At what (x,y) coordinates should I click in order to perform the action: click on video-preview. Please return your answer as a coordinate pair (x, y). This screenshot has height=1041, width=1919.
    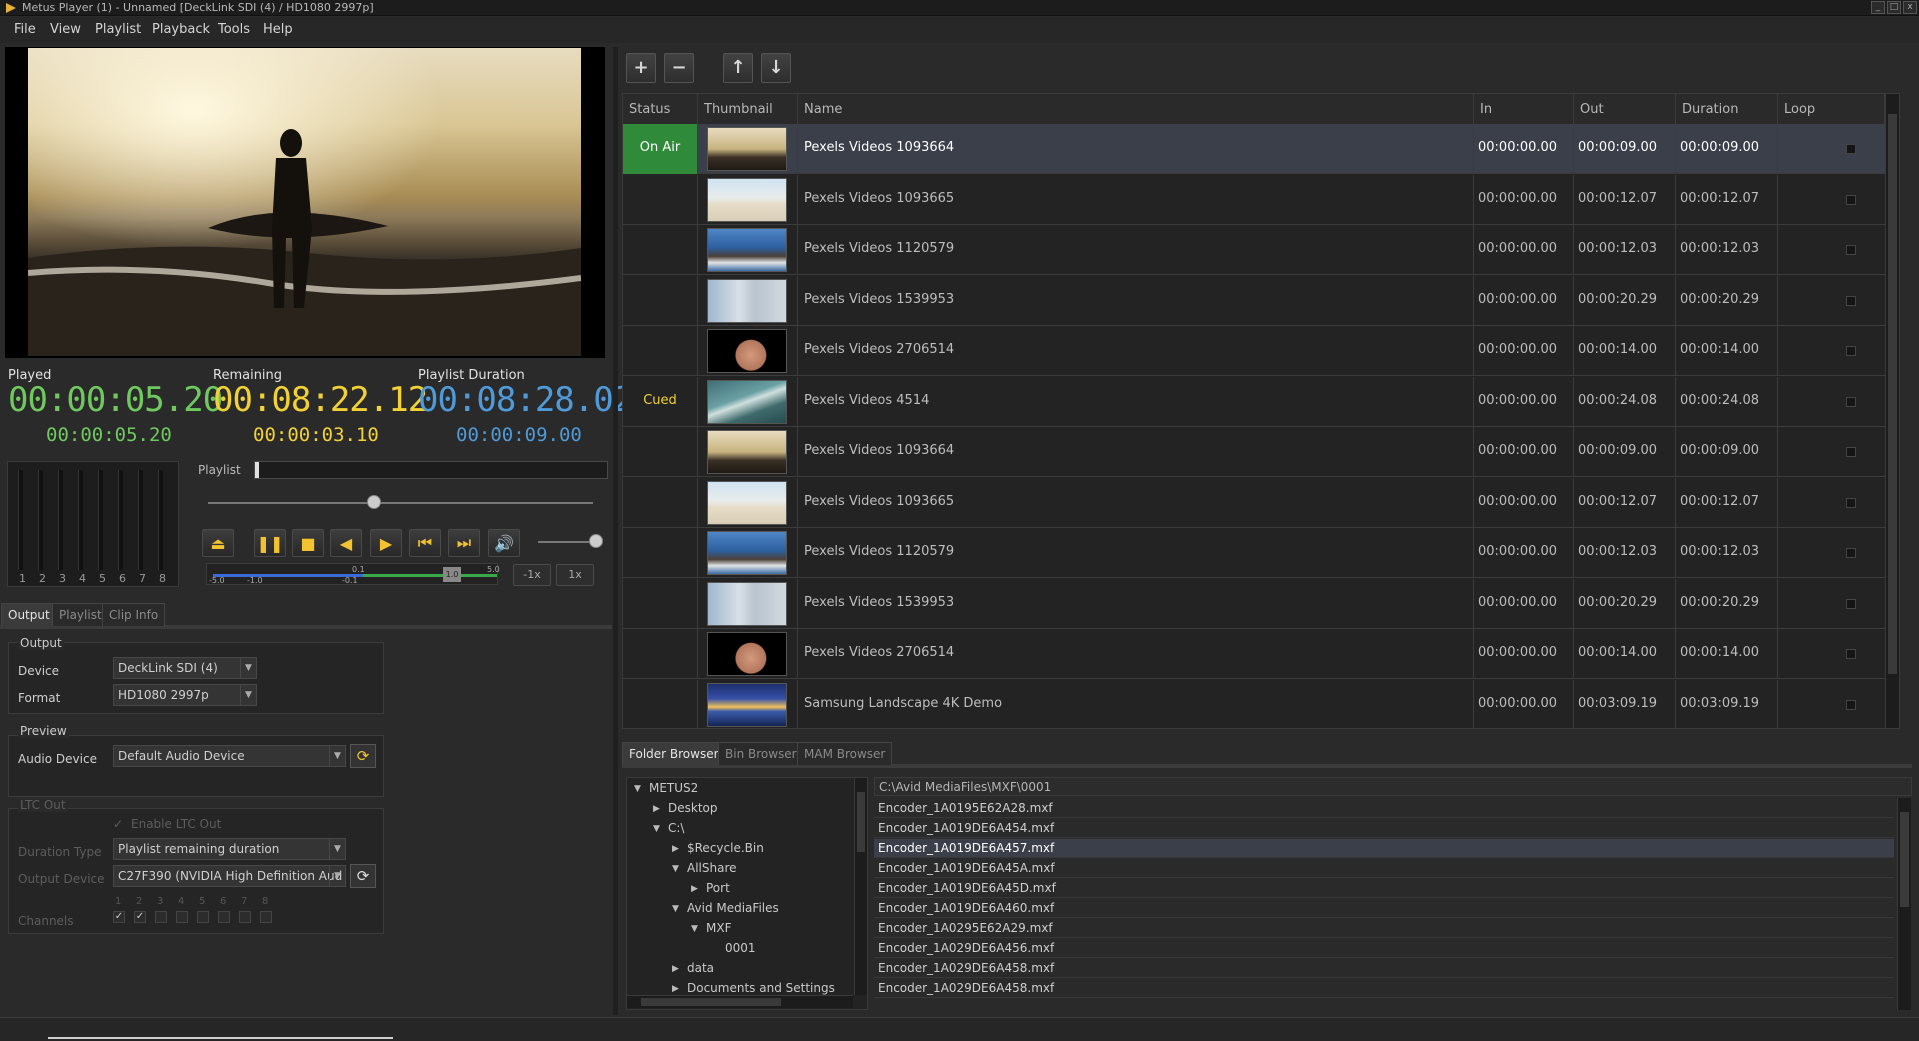
    Looking at the image, I should click on (305, 202).